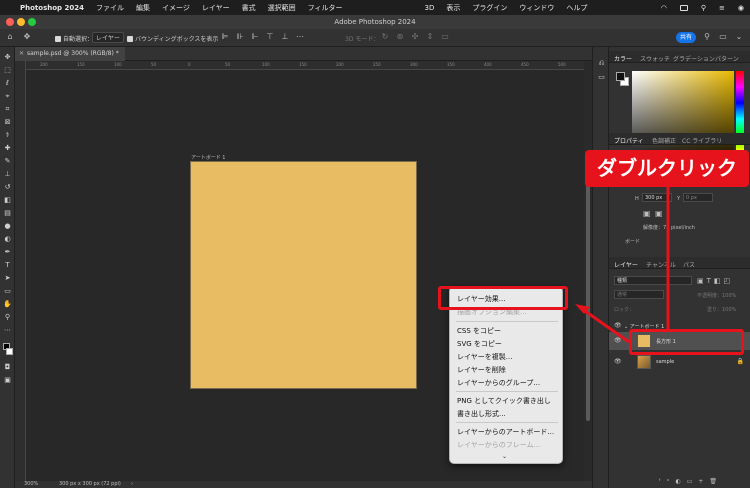  Describe the element at coordinates (225, 37) in the screenshot. I see `align-left-icon: ⊫` at that location.